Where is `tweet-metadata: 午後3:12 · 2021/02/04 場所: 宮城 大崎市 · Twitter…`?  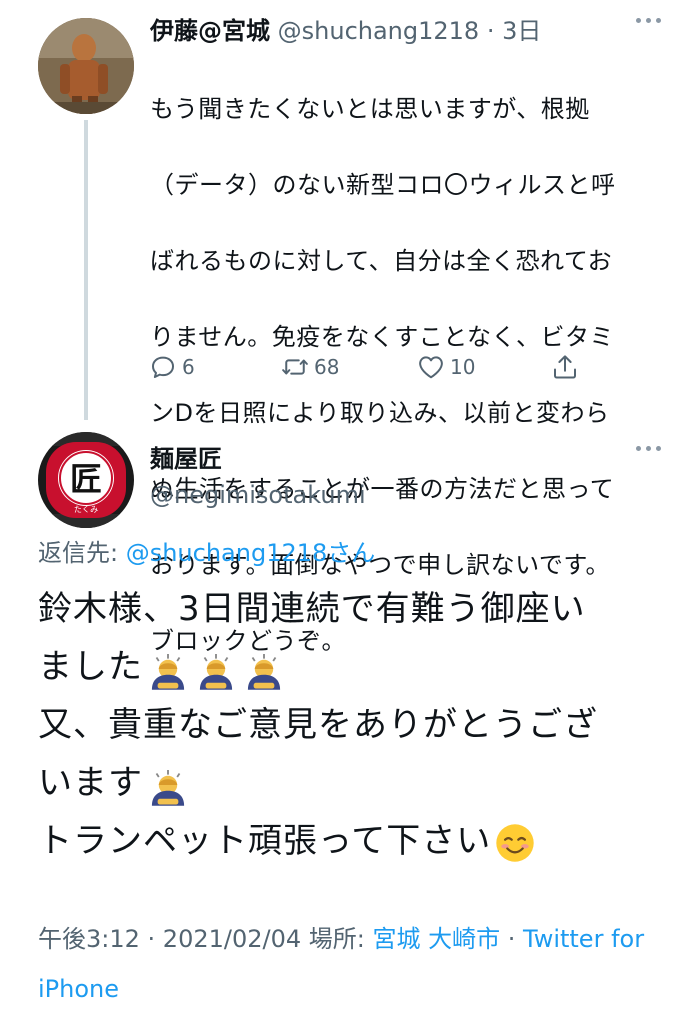 tweet-metadata: 午後3:12 · 2021/02/04 場所: 宮城 大崎市 · Twitter… is located at coordinates (358, 964).